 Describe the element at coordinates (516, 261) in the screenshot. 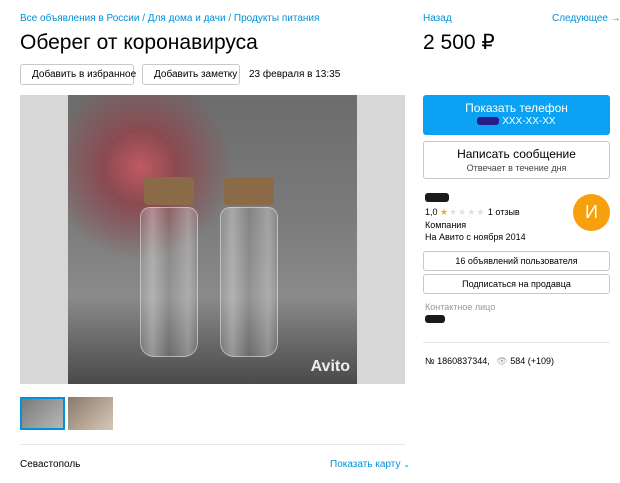

I see `user-listings-button: 16 объявлений пользователя` at that location.